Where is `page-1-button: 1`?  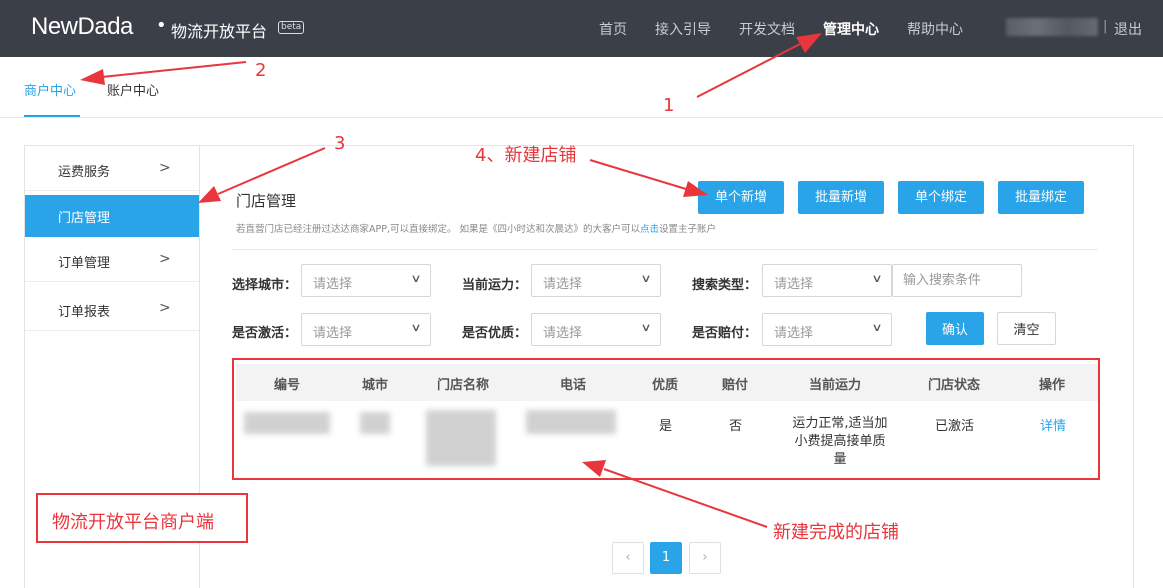 page-1-button: 1 is located at coordinates (666, 558).